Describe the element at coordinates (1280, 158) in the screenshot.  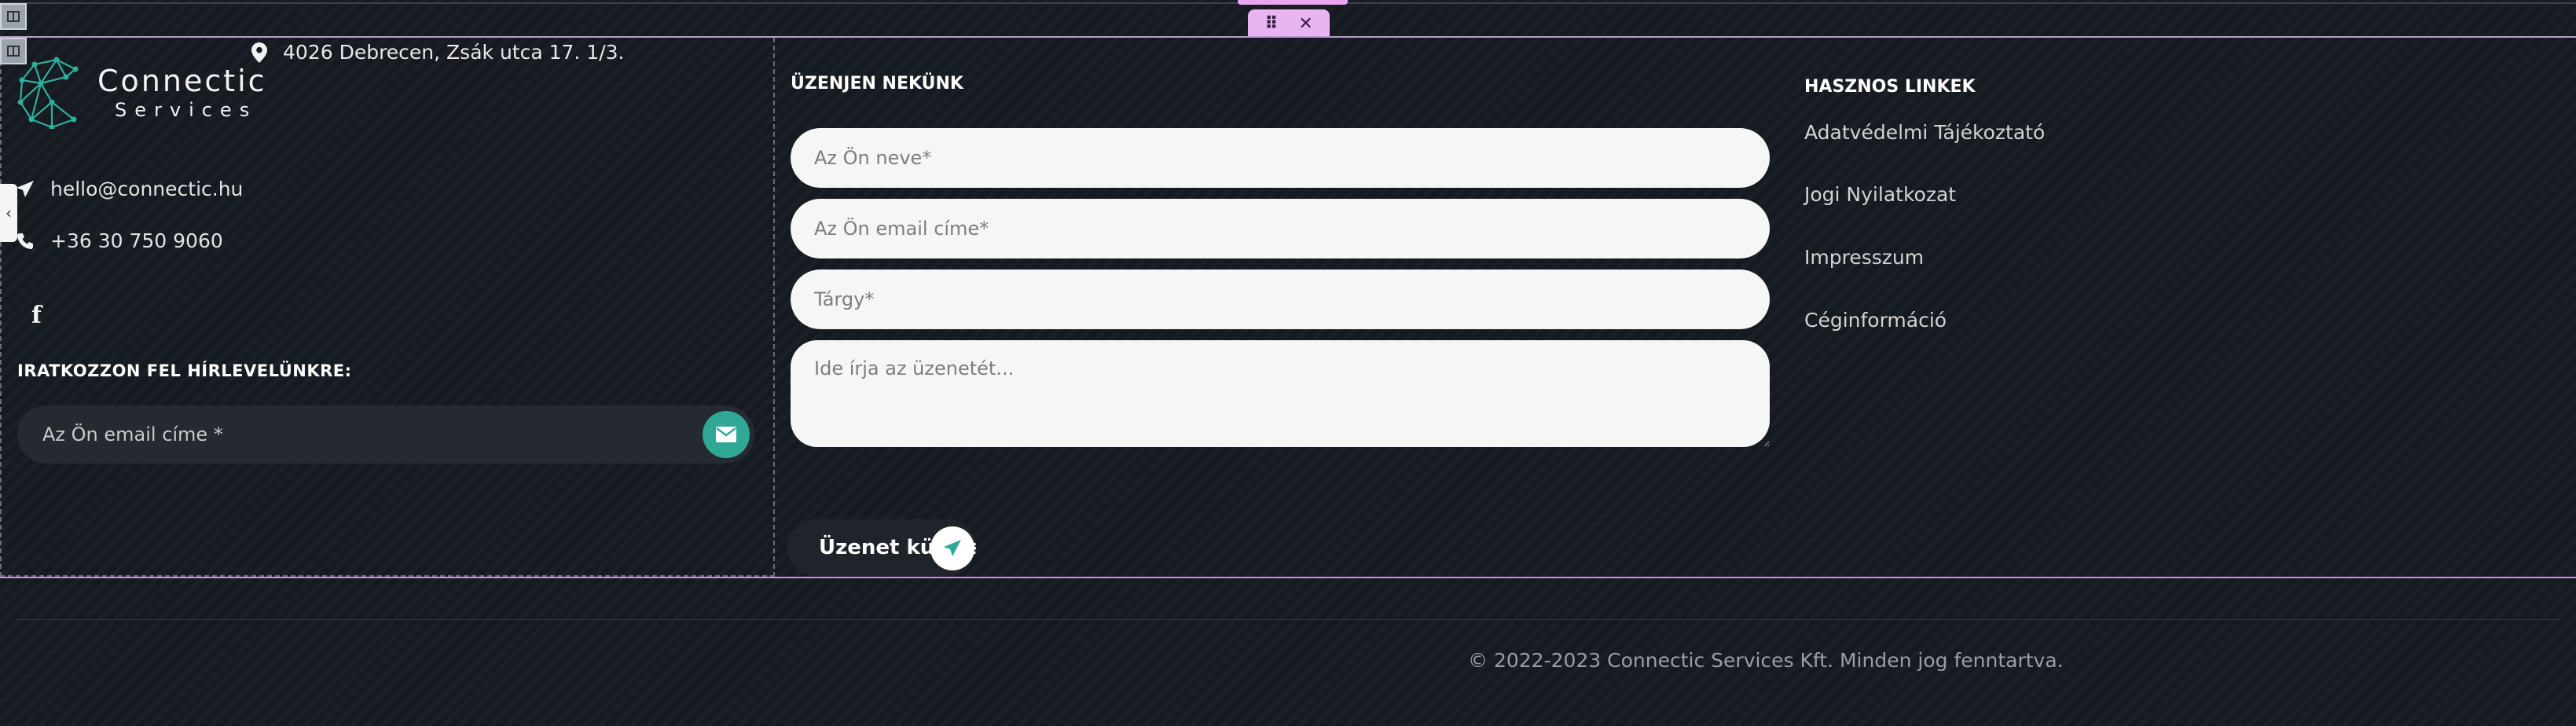
I see `name-input` at that location.